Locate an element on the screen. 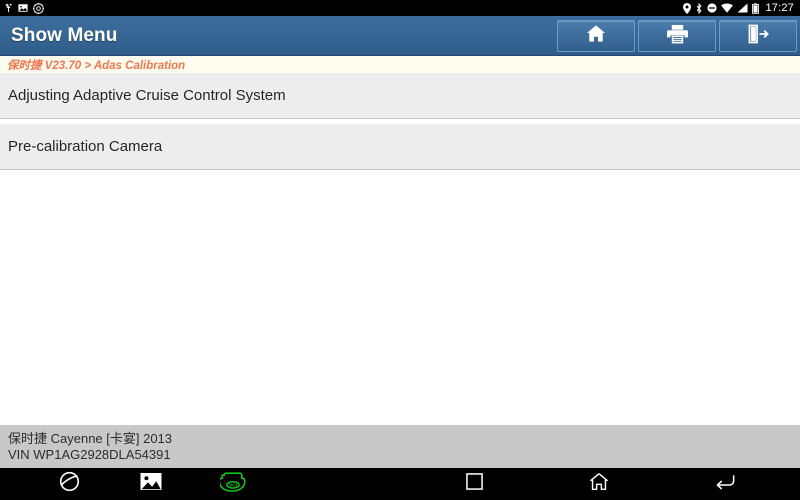  android-navigation-bar: VCI is located at coordinates (400, 484).